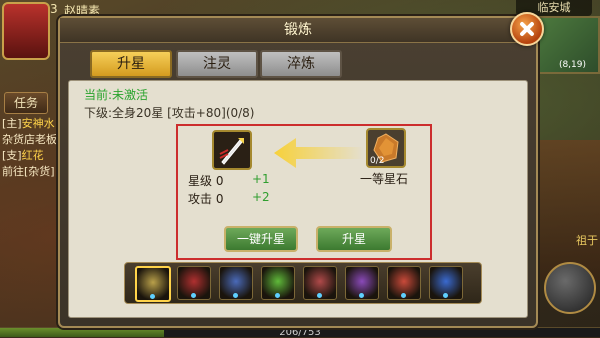 Image resolution: width=600 pixels, height=338 pixels. I want to click on experience-bar: 206/753, so click(300, 332).